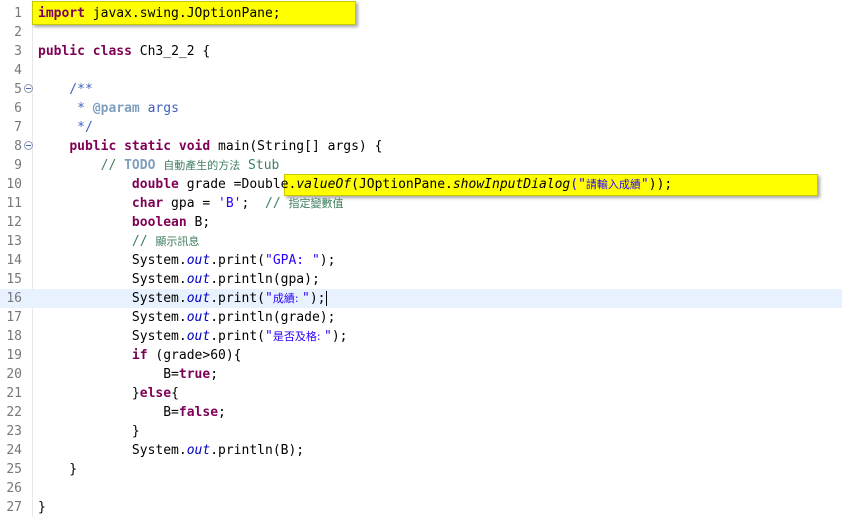 The image size is (842, 517). Describe the element at coordinates (511, 184) in the screenshot. I see `code-token: showInputDialog` at that location.